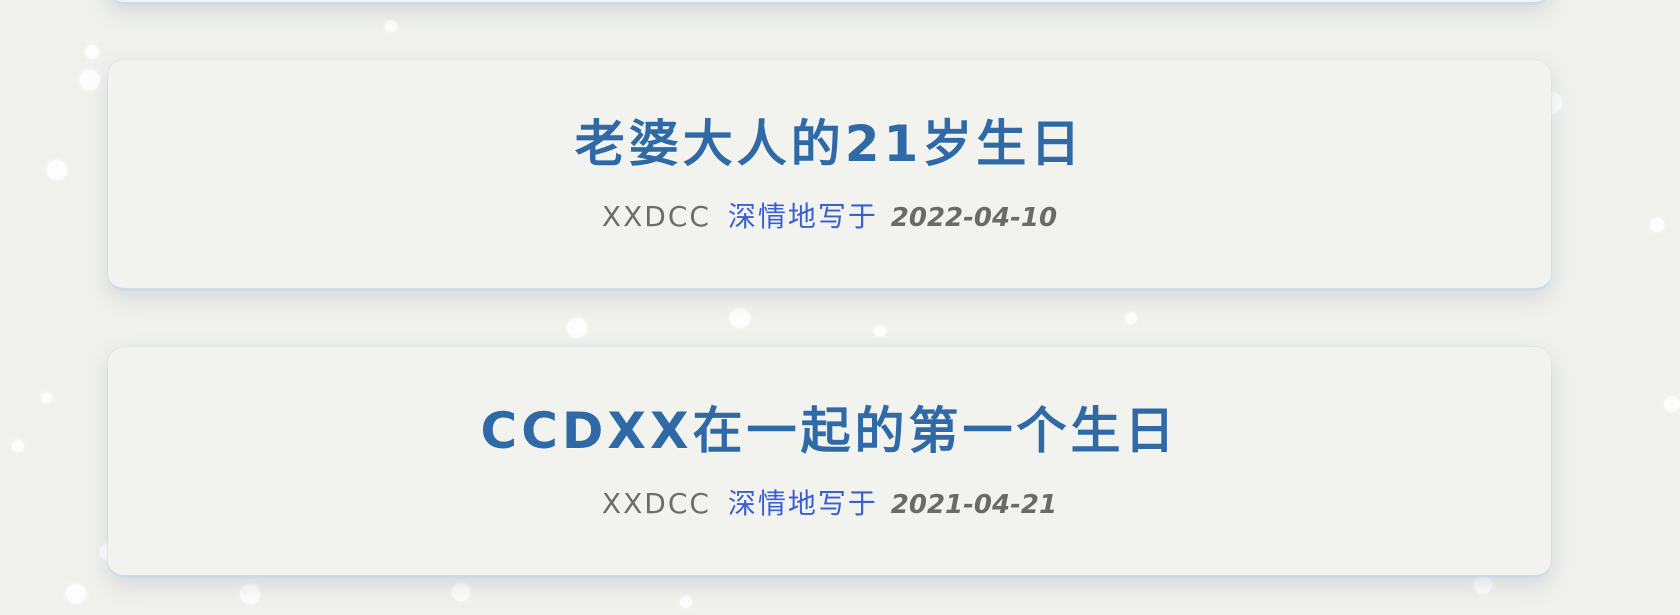 Image resolution: width=1680 pixels, height=615 pixels. What do you see at coordinates (829, 427) in the screenshot?
I see `post-title: CCDXX在一起的第一个生日` at bounding box center [829, 427].